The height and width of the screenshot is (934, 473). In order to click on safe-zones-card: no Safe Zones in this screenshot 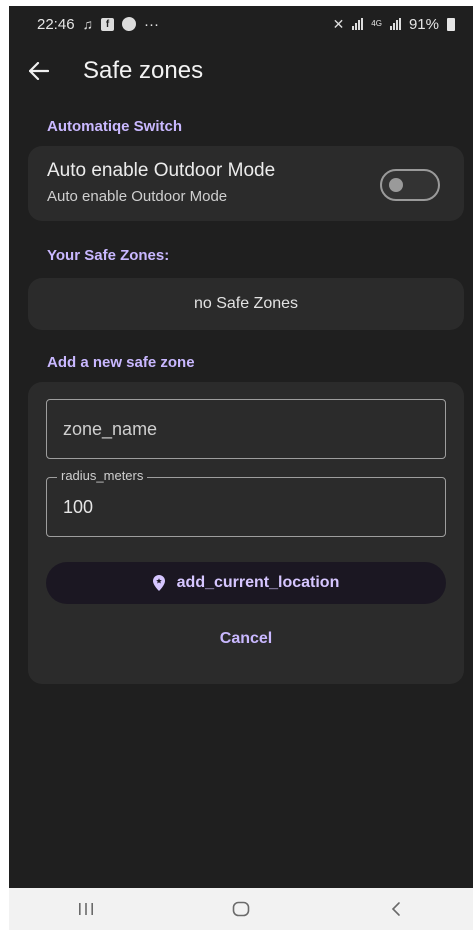, I will do `click(246, 304)`.